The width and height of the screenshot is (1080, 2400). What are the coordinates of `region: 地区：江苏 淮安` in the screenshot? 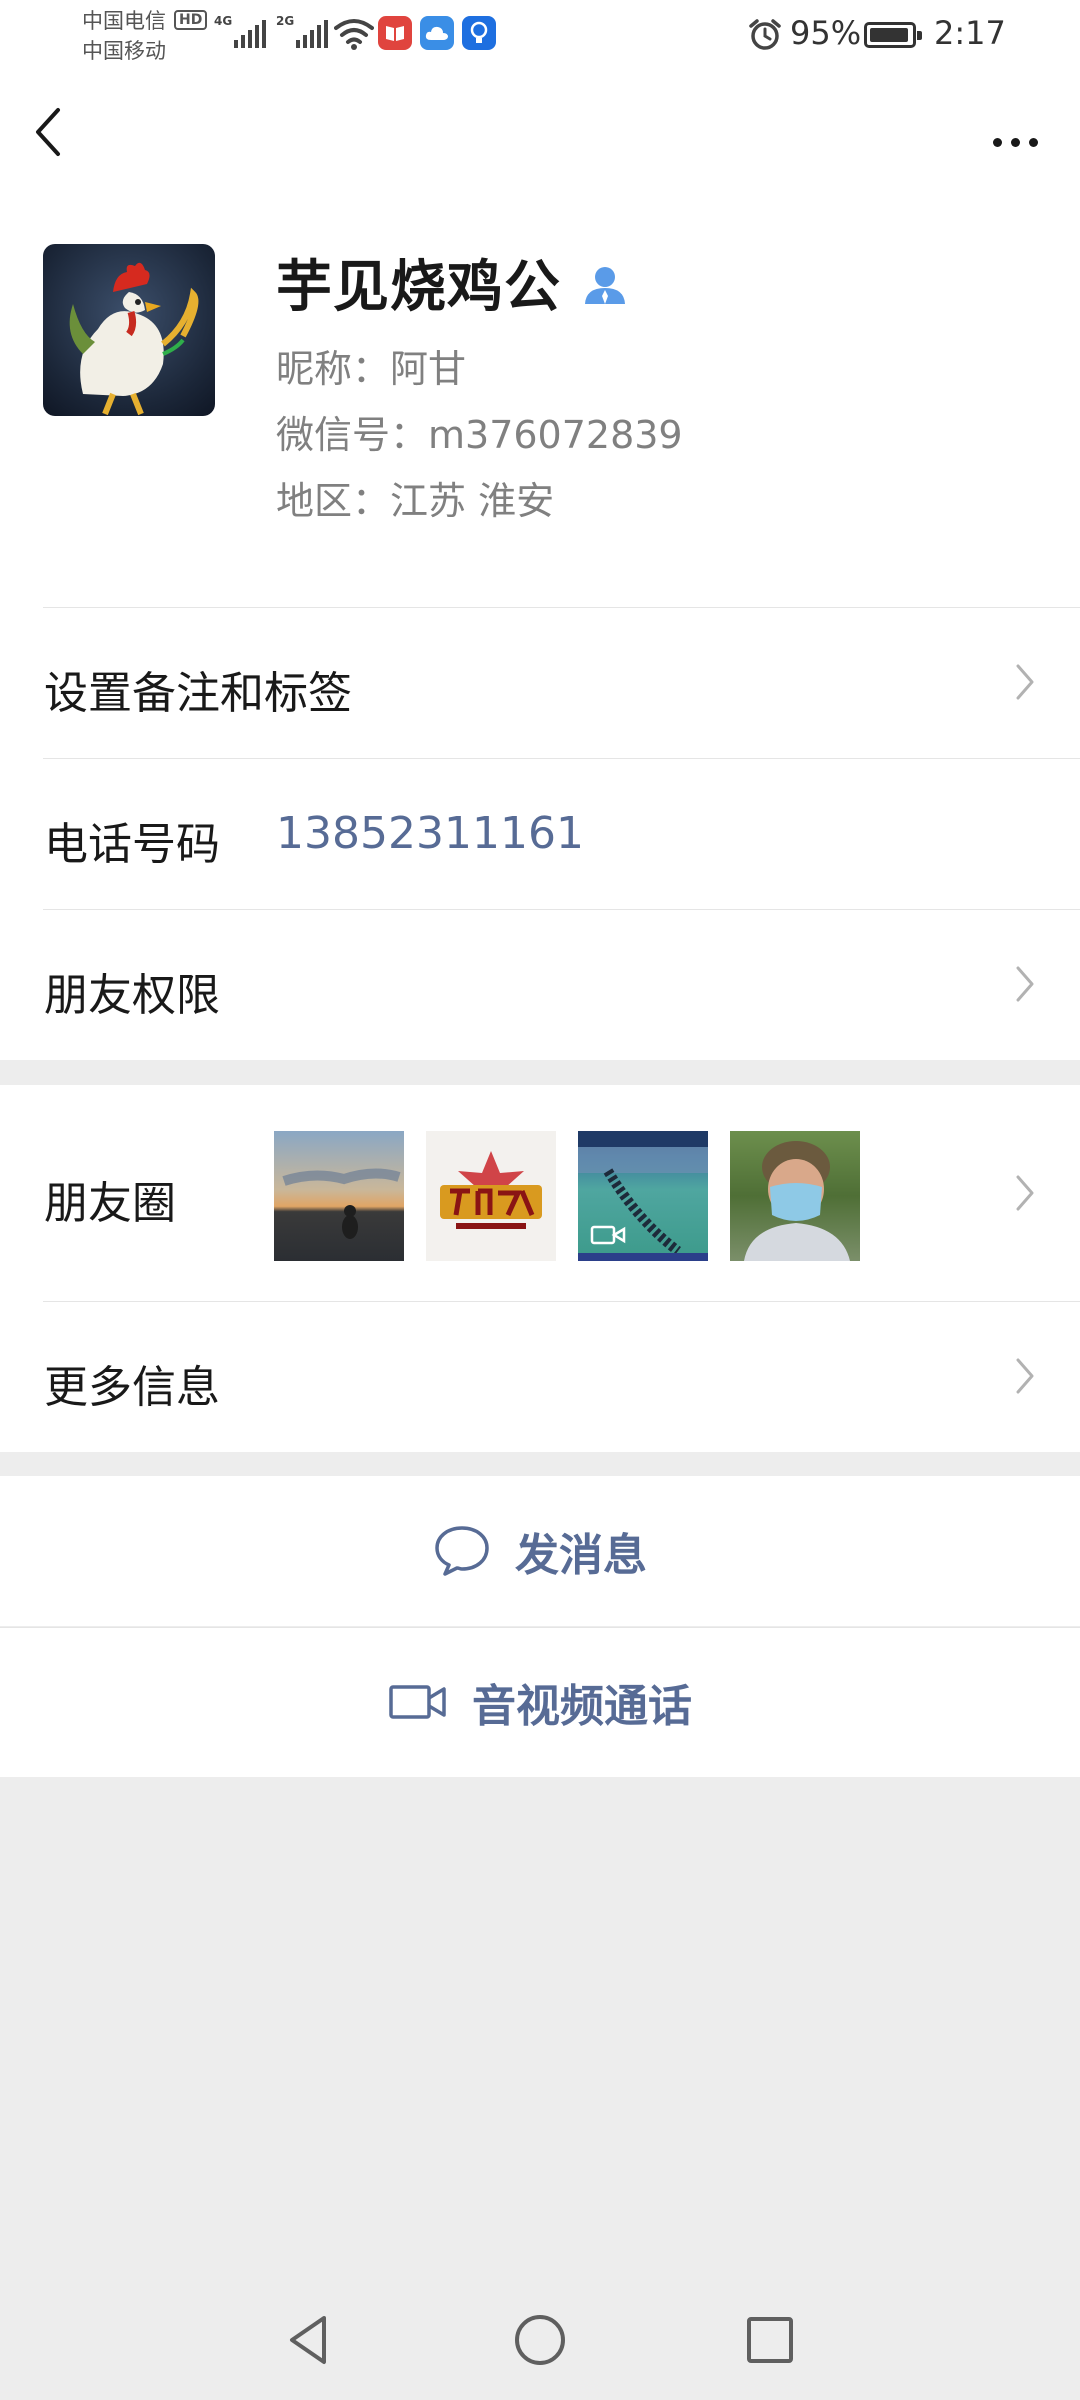 It's located at (415, 501).